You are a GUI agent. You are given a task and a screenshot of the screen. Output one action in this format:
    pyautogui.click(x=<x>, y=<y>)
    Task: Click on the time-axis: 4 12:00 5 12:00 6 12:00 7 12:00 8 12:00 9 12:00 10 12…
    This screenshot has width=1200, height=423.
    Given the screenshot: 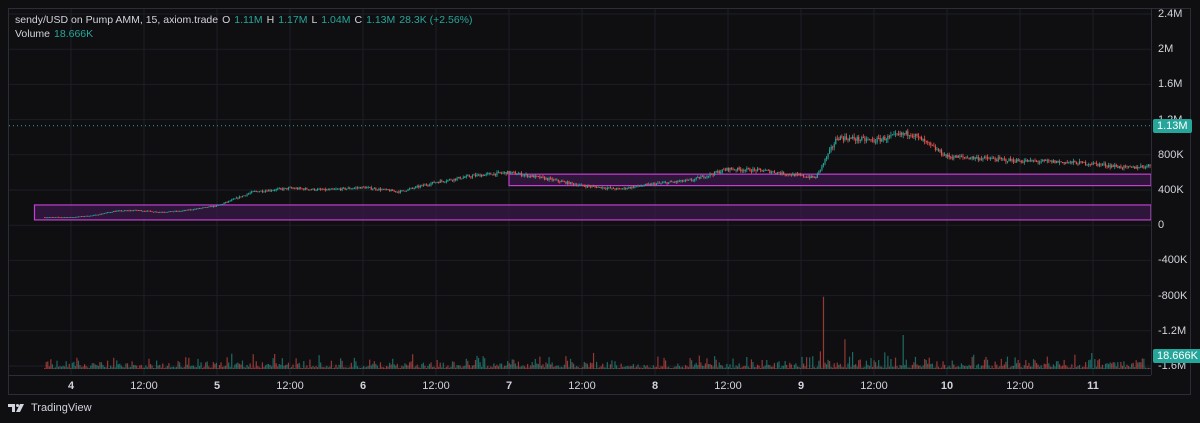 What is the action you would take?
    pyautogui.click(x=580, y=385)
    